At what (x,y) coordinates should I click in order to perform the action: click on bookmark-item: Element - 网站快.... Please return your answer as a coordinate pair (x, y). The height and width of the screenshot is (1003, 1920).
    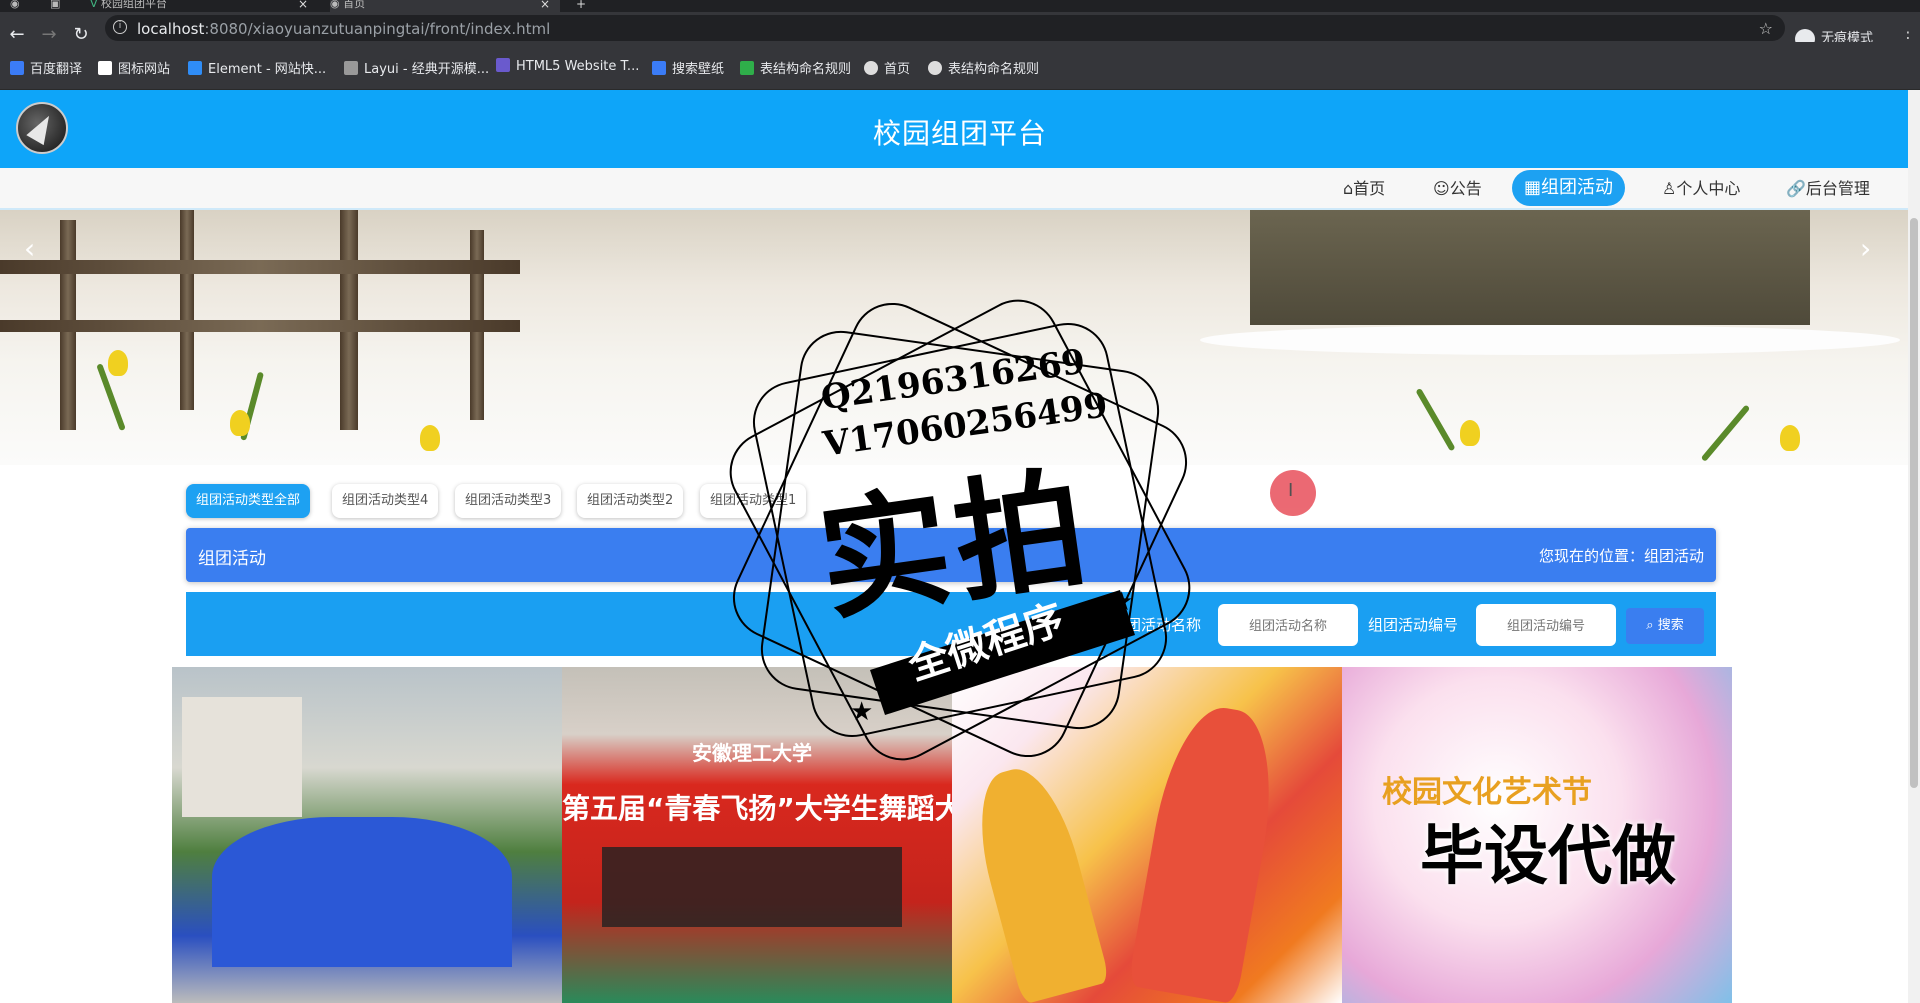
    Looking at the image, I should click on (257, 67).